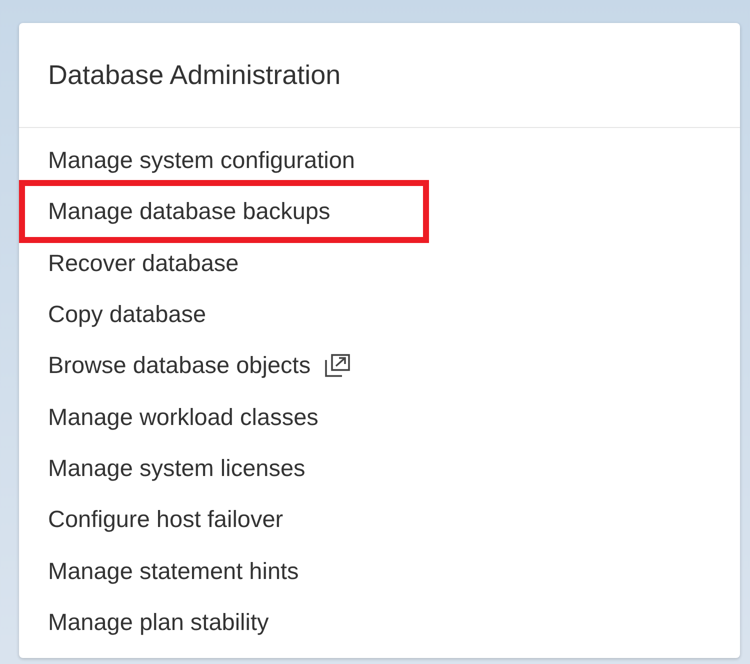 The image size is (750, 664). I want to click on menu-link: Copy database, so click(127, 314).